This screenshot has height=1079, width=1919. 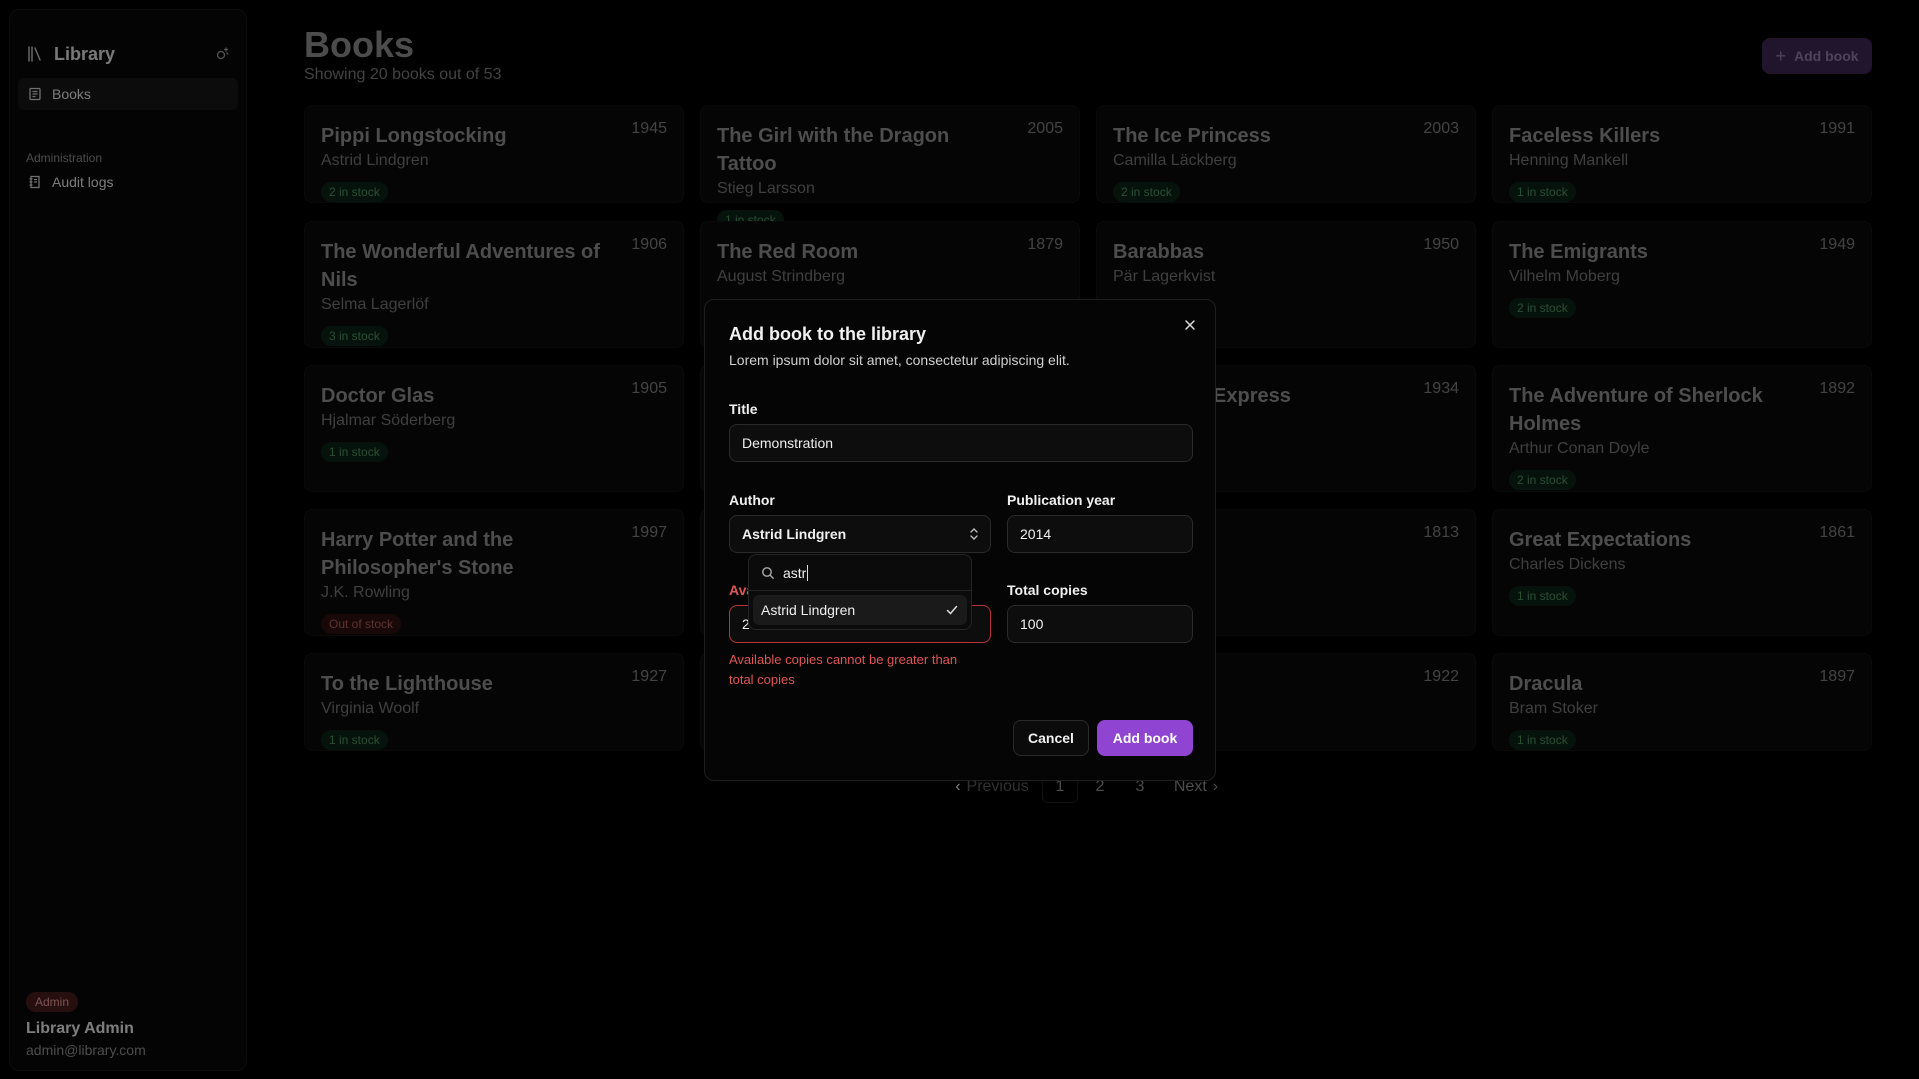 I want to click on cancel-button: Cancel, so click(x=1051, y=738).